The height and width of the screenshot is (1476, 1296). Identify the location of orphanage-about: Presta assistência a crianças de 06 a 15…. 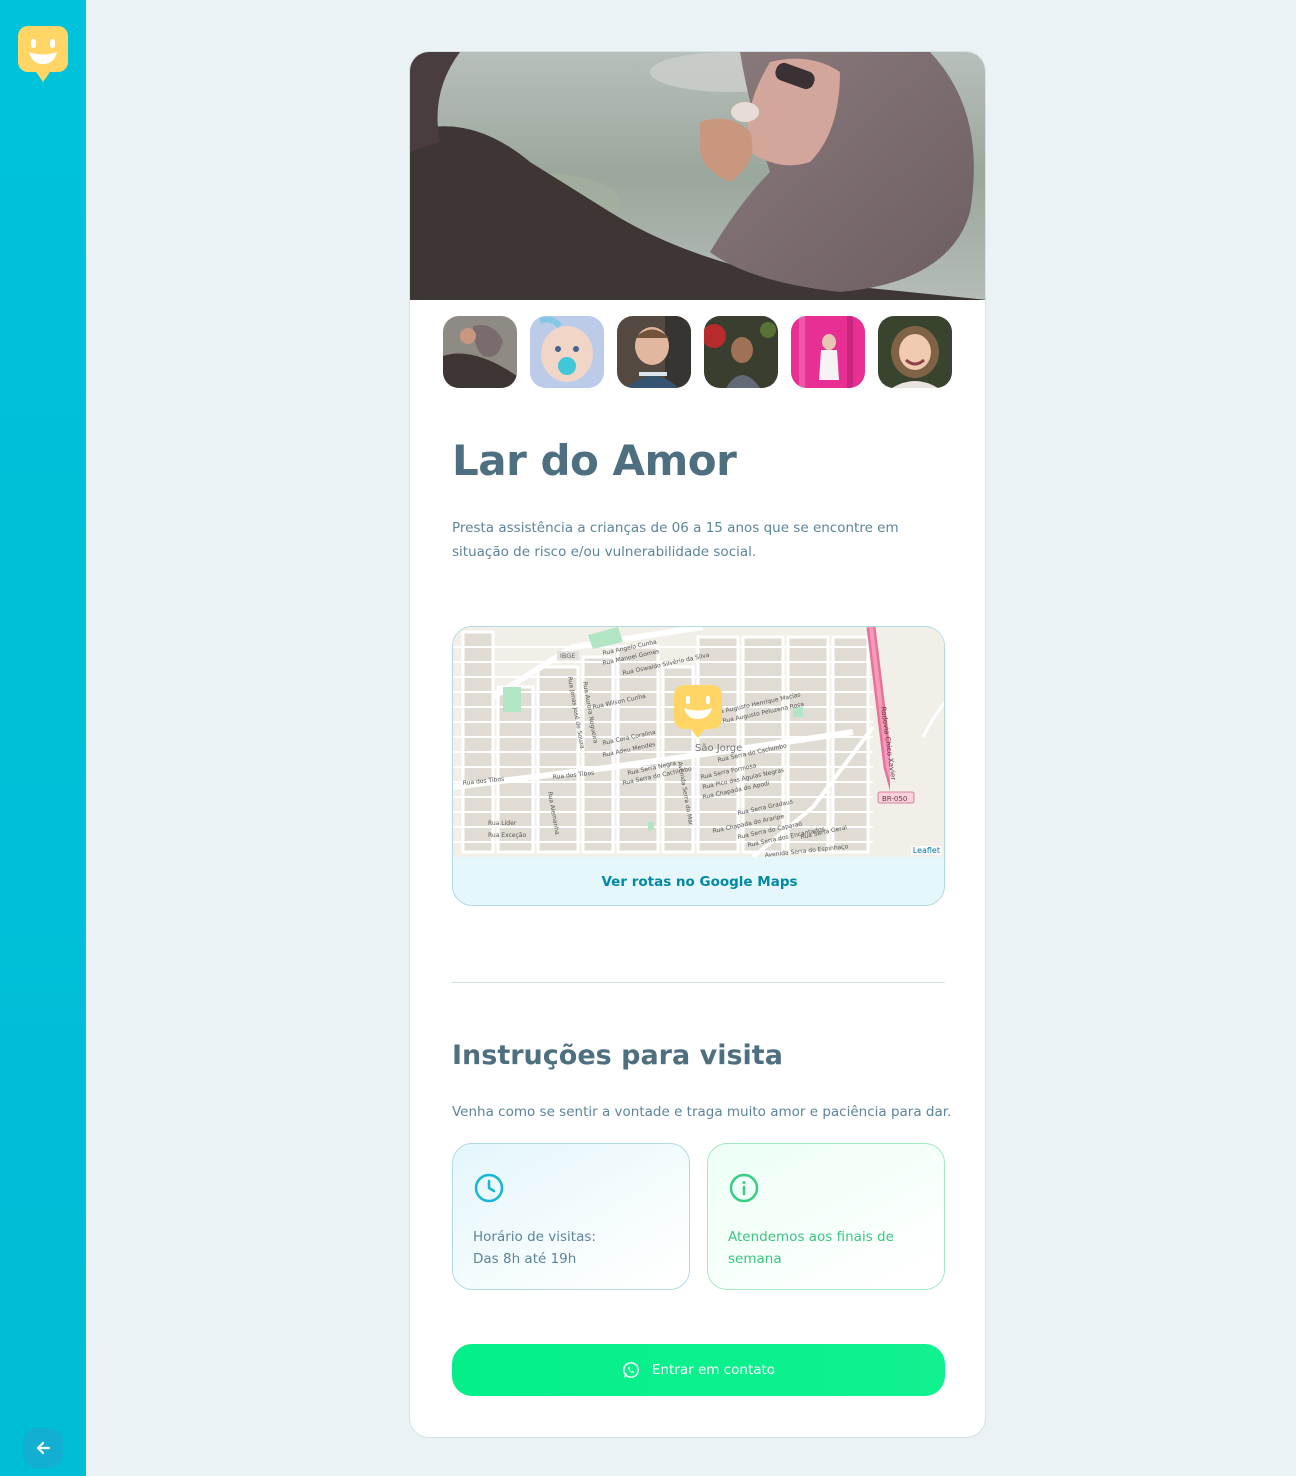
(675, 540).